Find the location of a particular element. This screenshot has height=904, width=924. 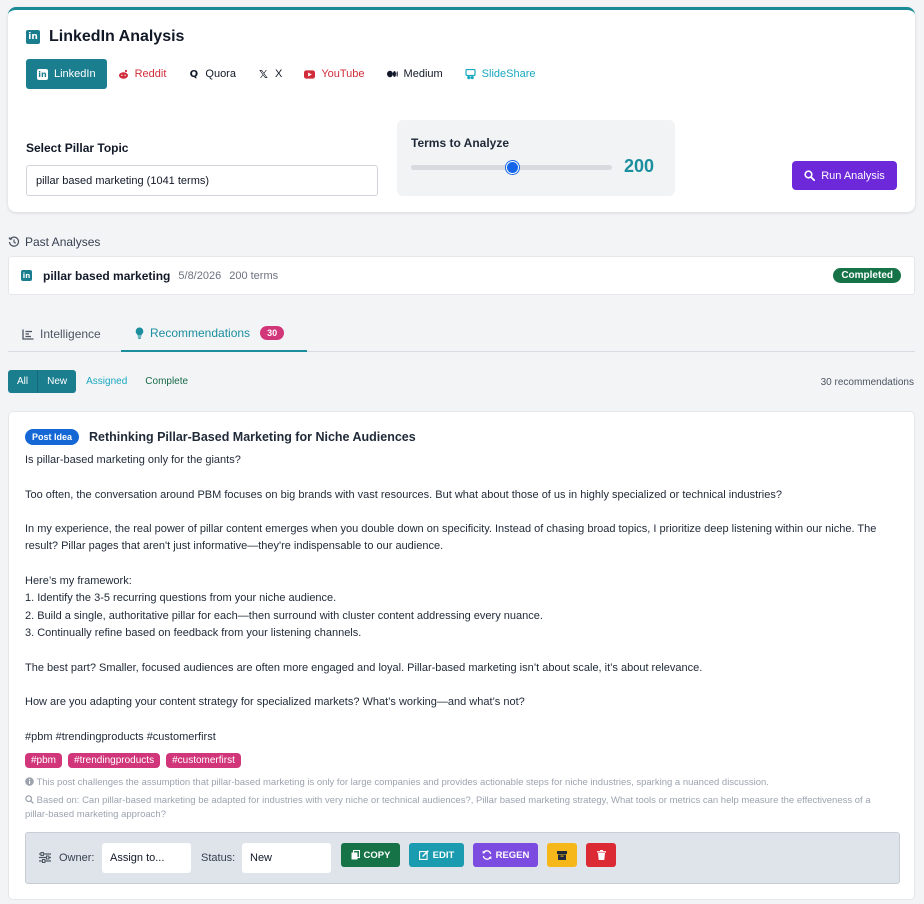

edit-button: EDIT is located at coordinates (436, 855).